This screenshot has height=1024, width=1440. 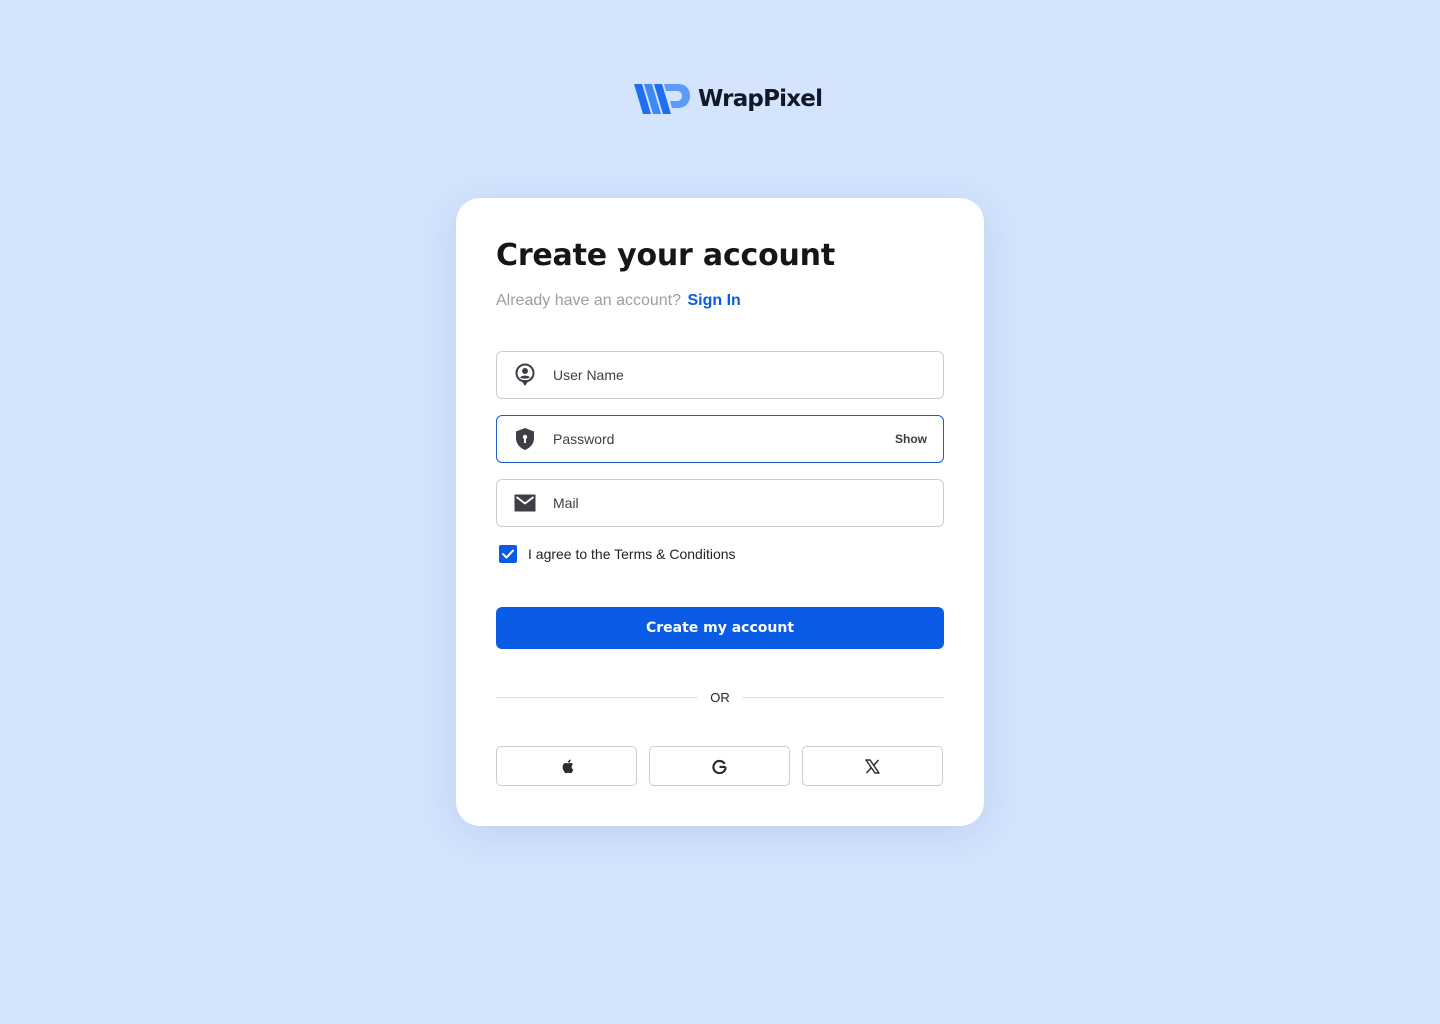 I want to click on google-signin-button, so click(x=719, y=766).